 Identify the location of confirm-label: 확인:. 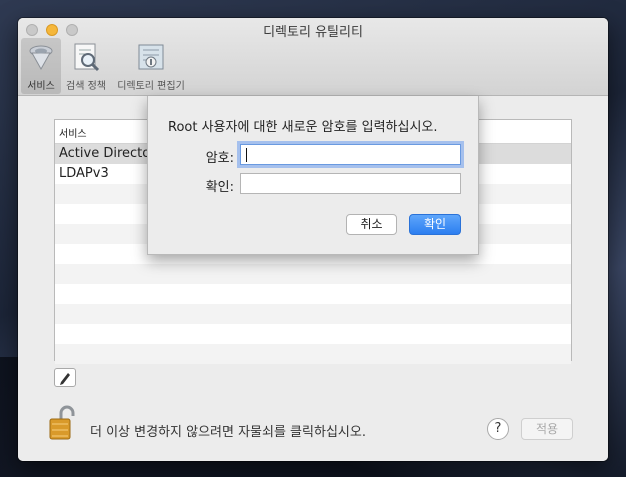
(219, 187).